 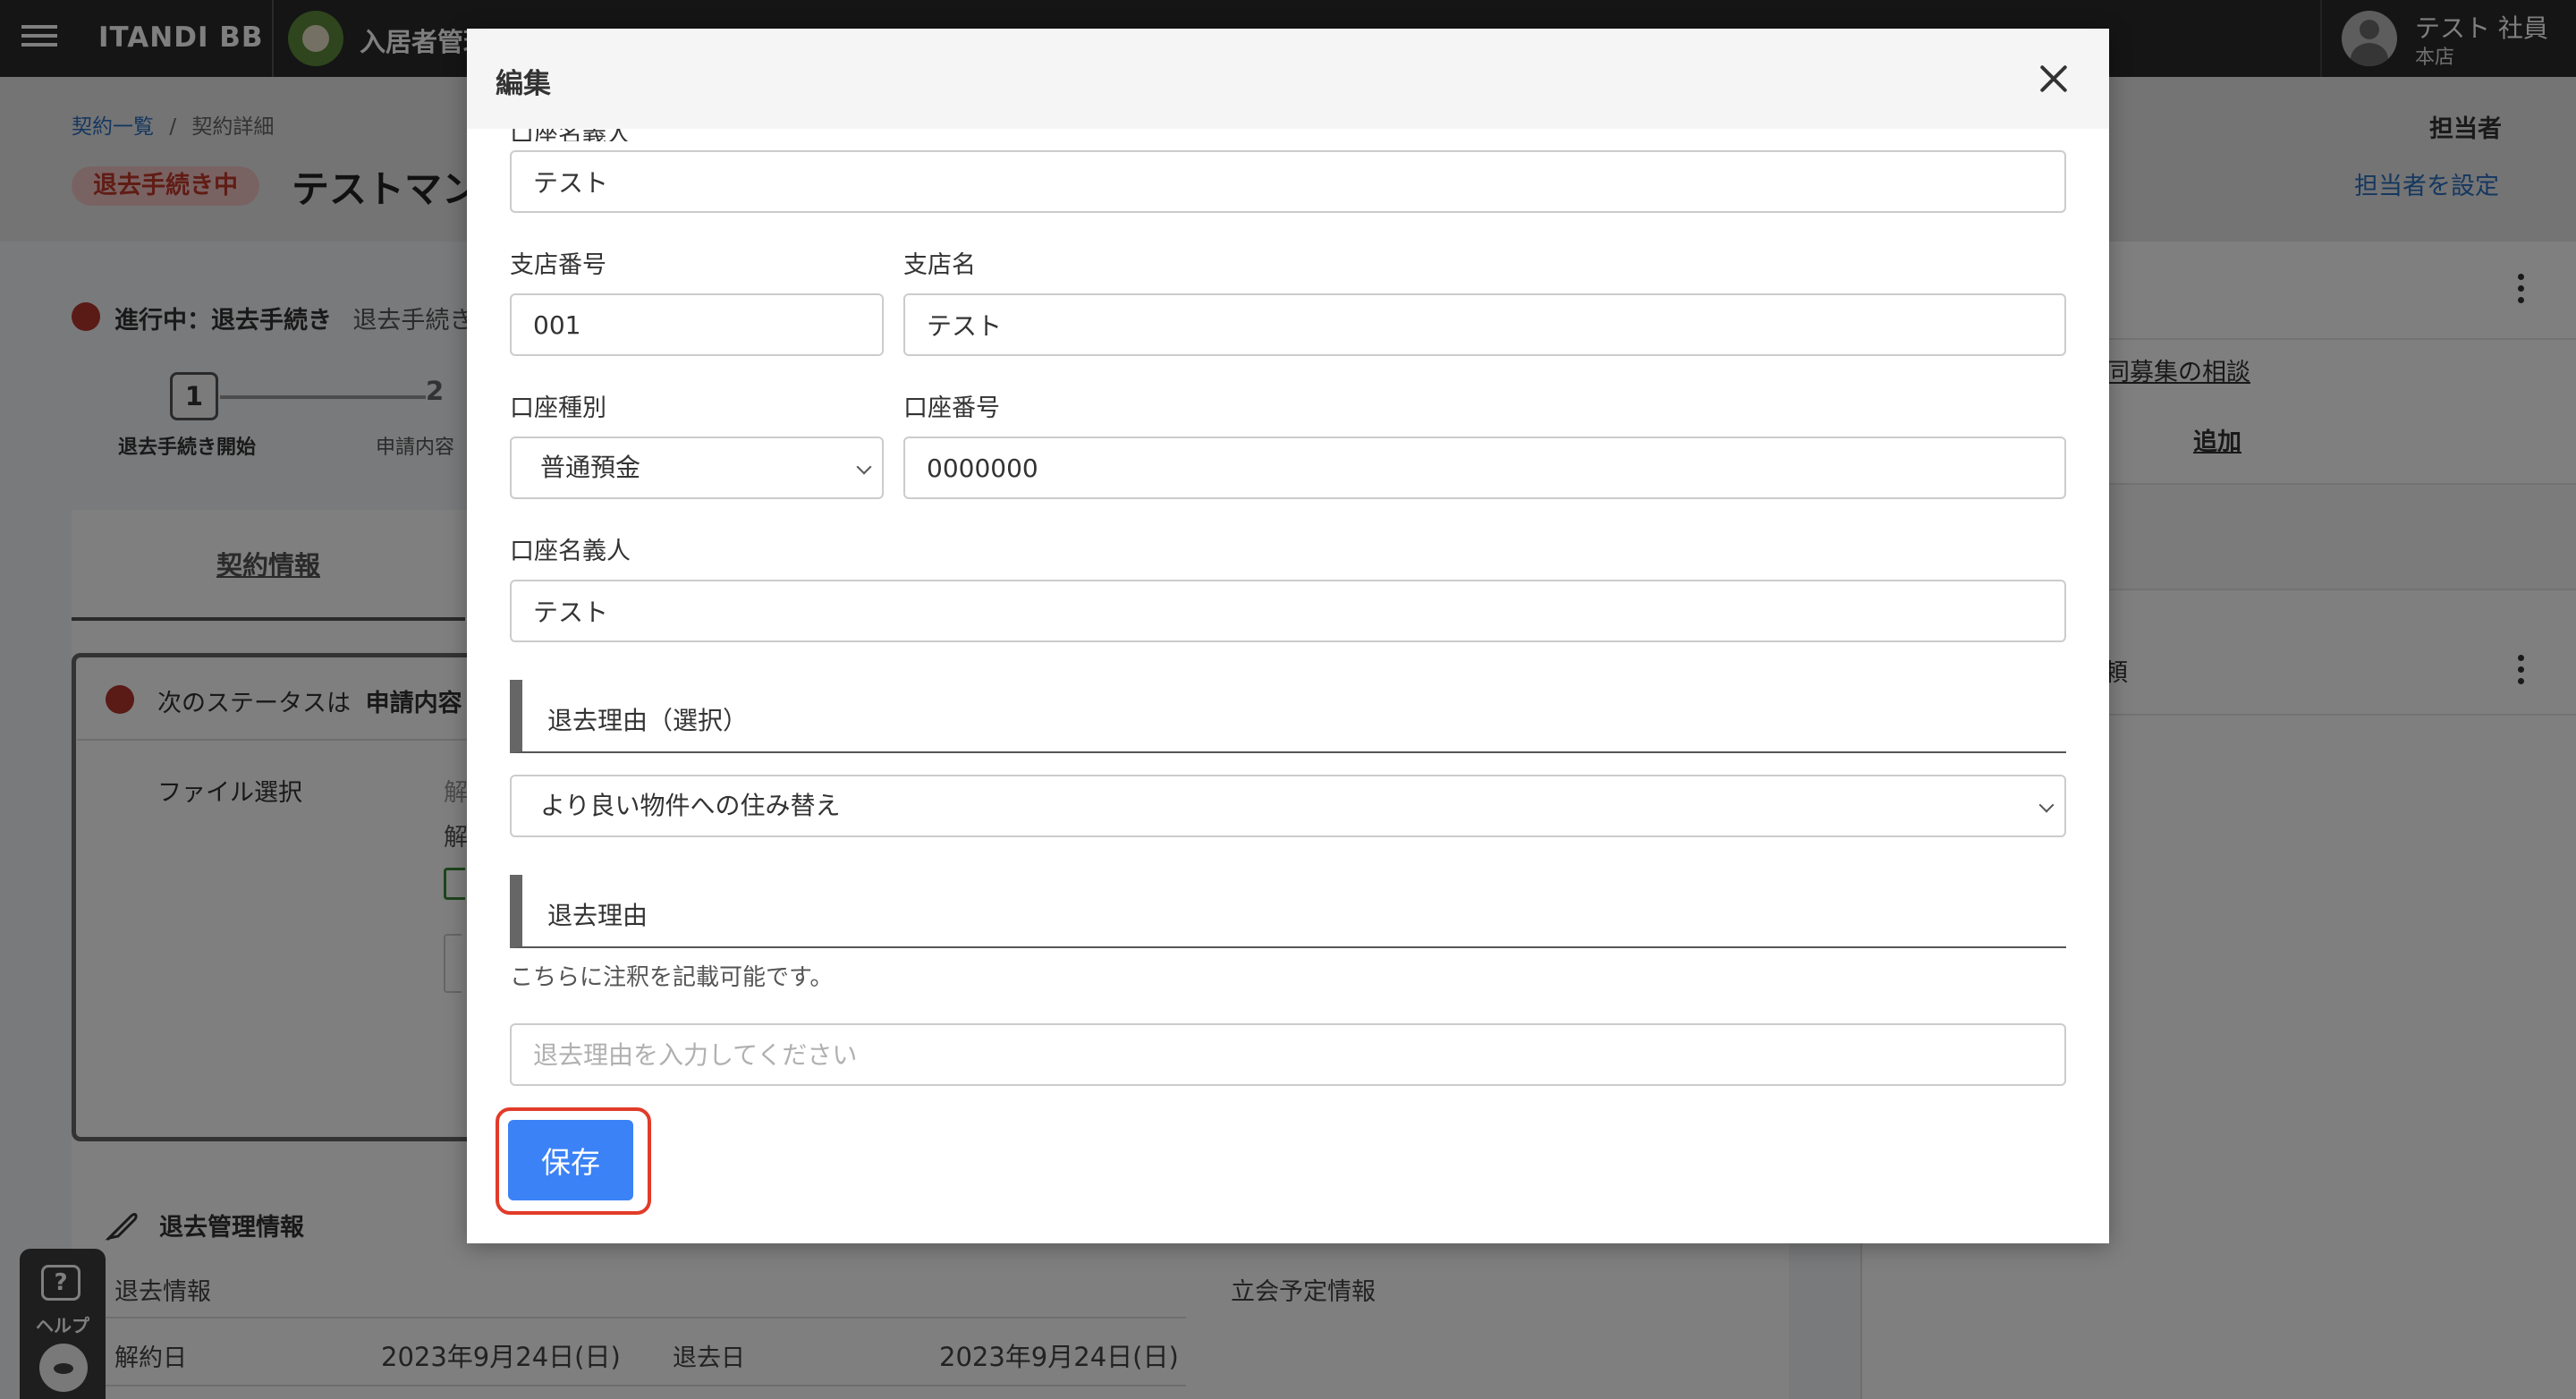 What do you see at coordinates (2054, 79) in the screenshot?
I see `close-icon` at bounding box center [2054, 79].